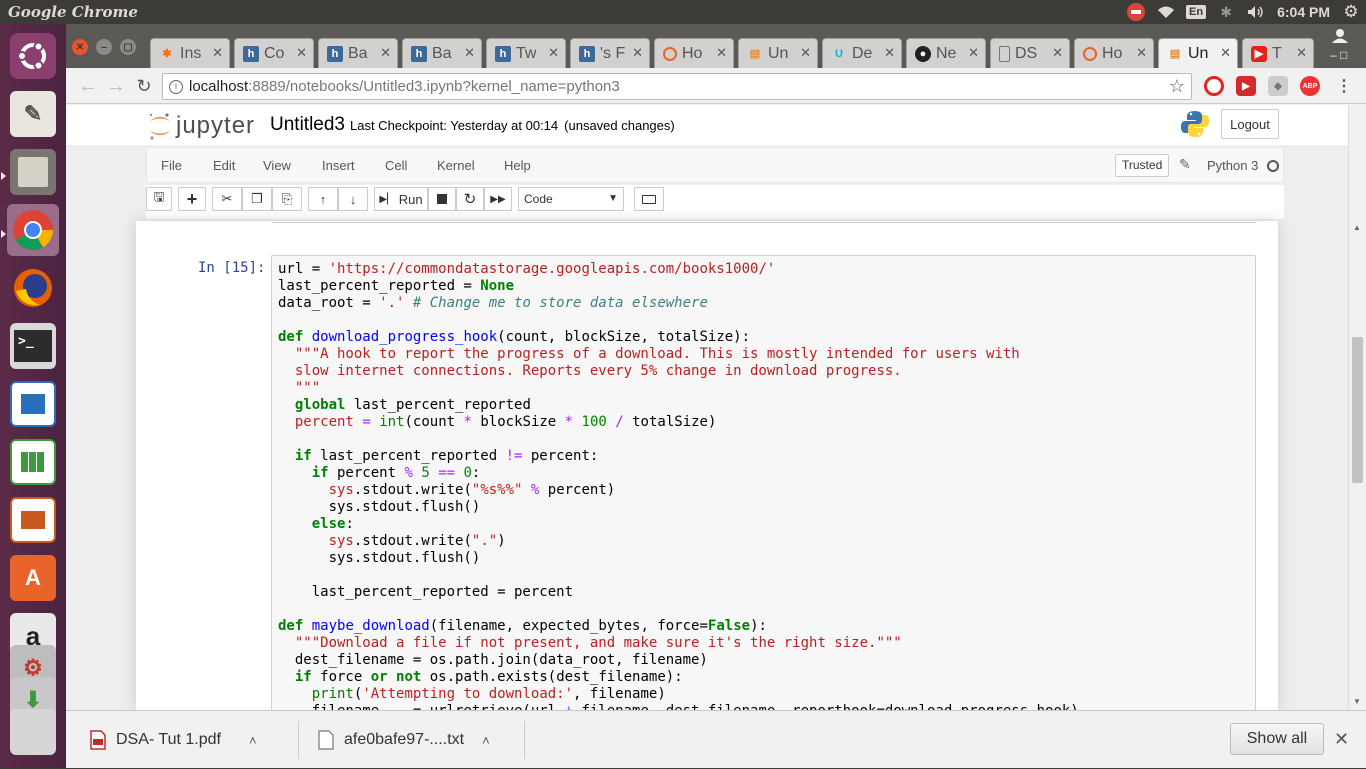  Describe the element at coordinates (1278, 86) in the screenshot. I see `shield-extension-icon: ◆` at that location.